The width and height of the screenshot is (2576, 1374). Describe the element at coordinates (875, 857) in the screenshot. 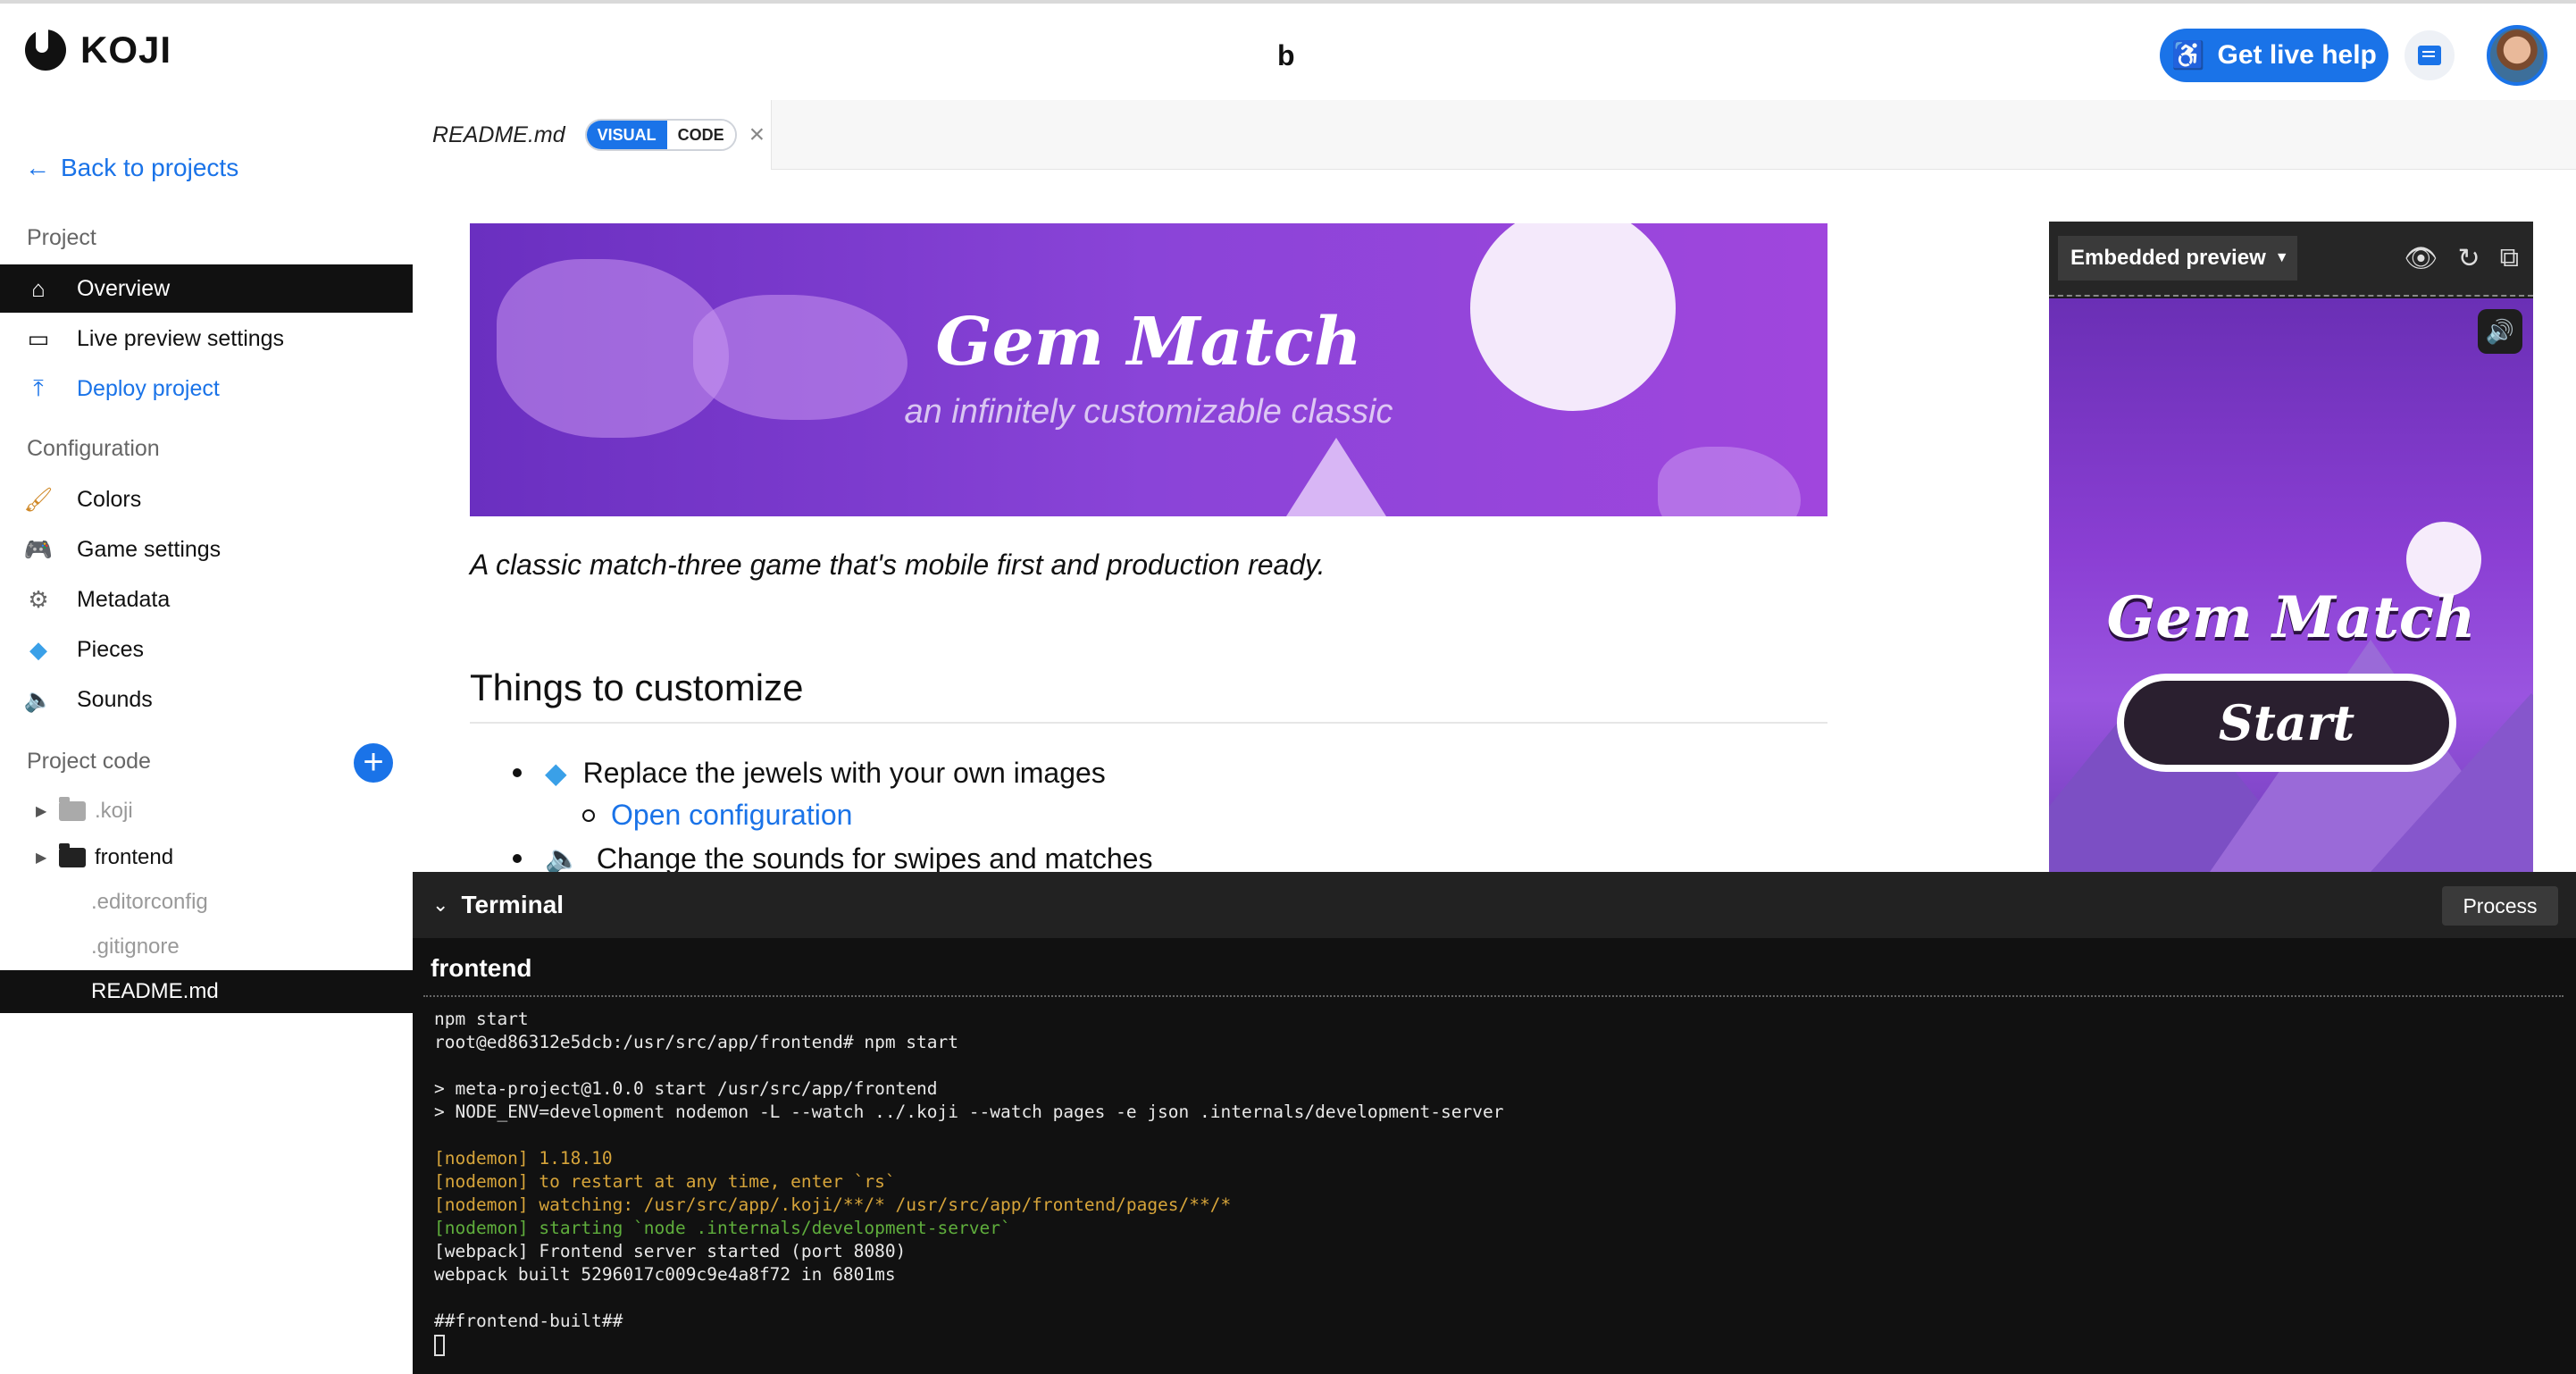

I see `list-item-text: Change the sounds for swipes and matches` at that location.